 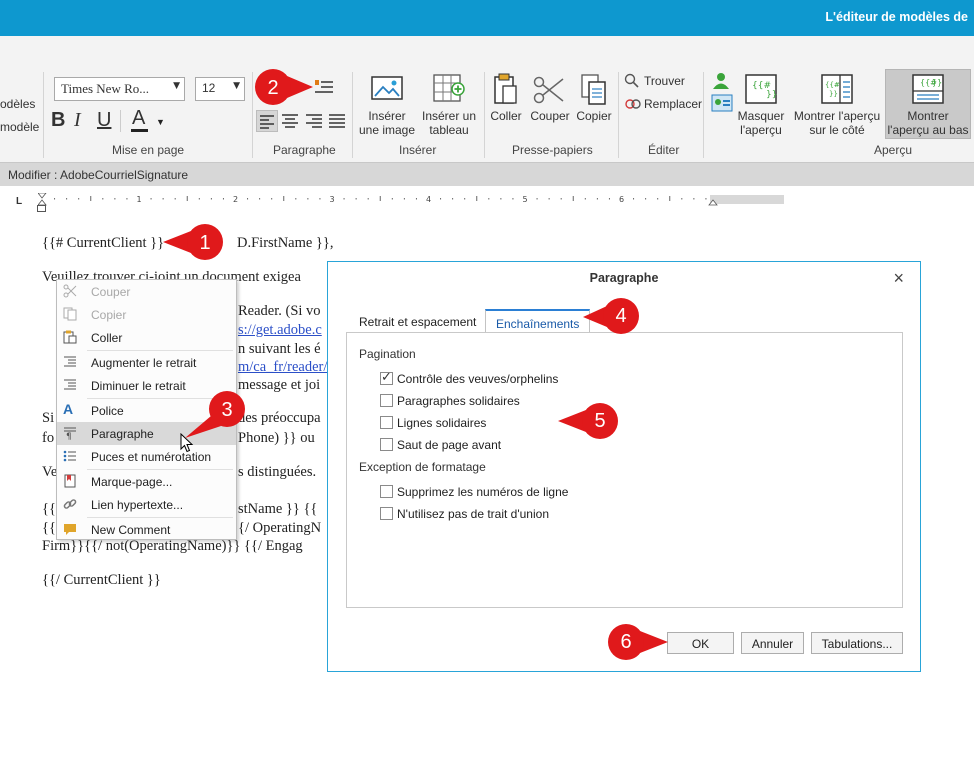 What do you see at coordinates (146, 291) in the screenshot?
I see `menu-item-couper: Couper` at bounding box center [146, 291].